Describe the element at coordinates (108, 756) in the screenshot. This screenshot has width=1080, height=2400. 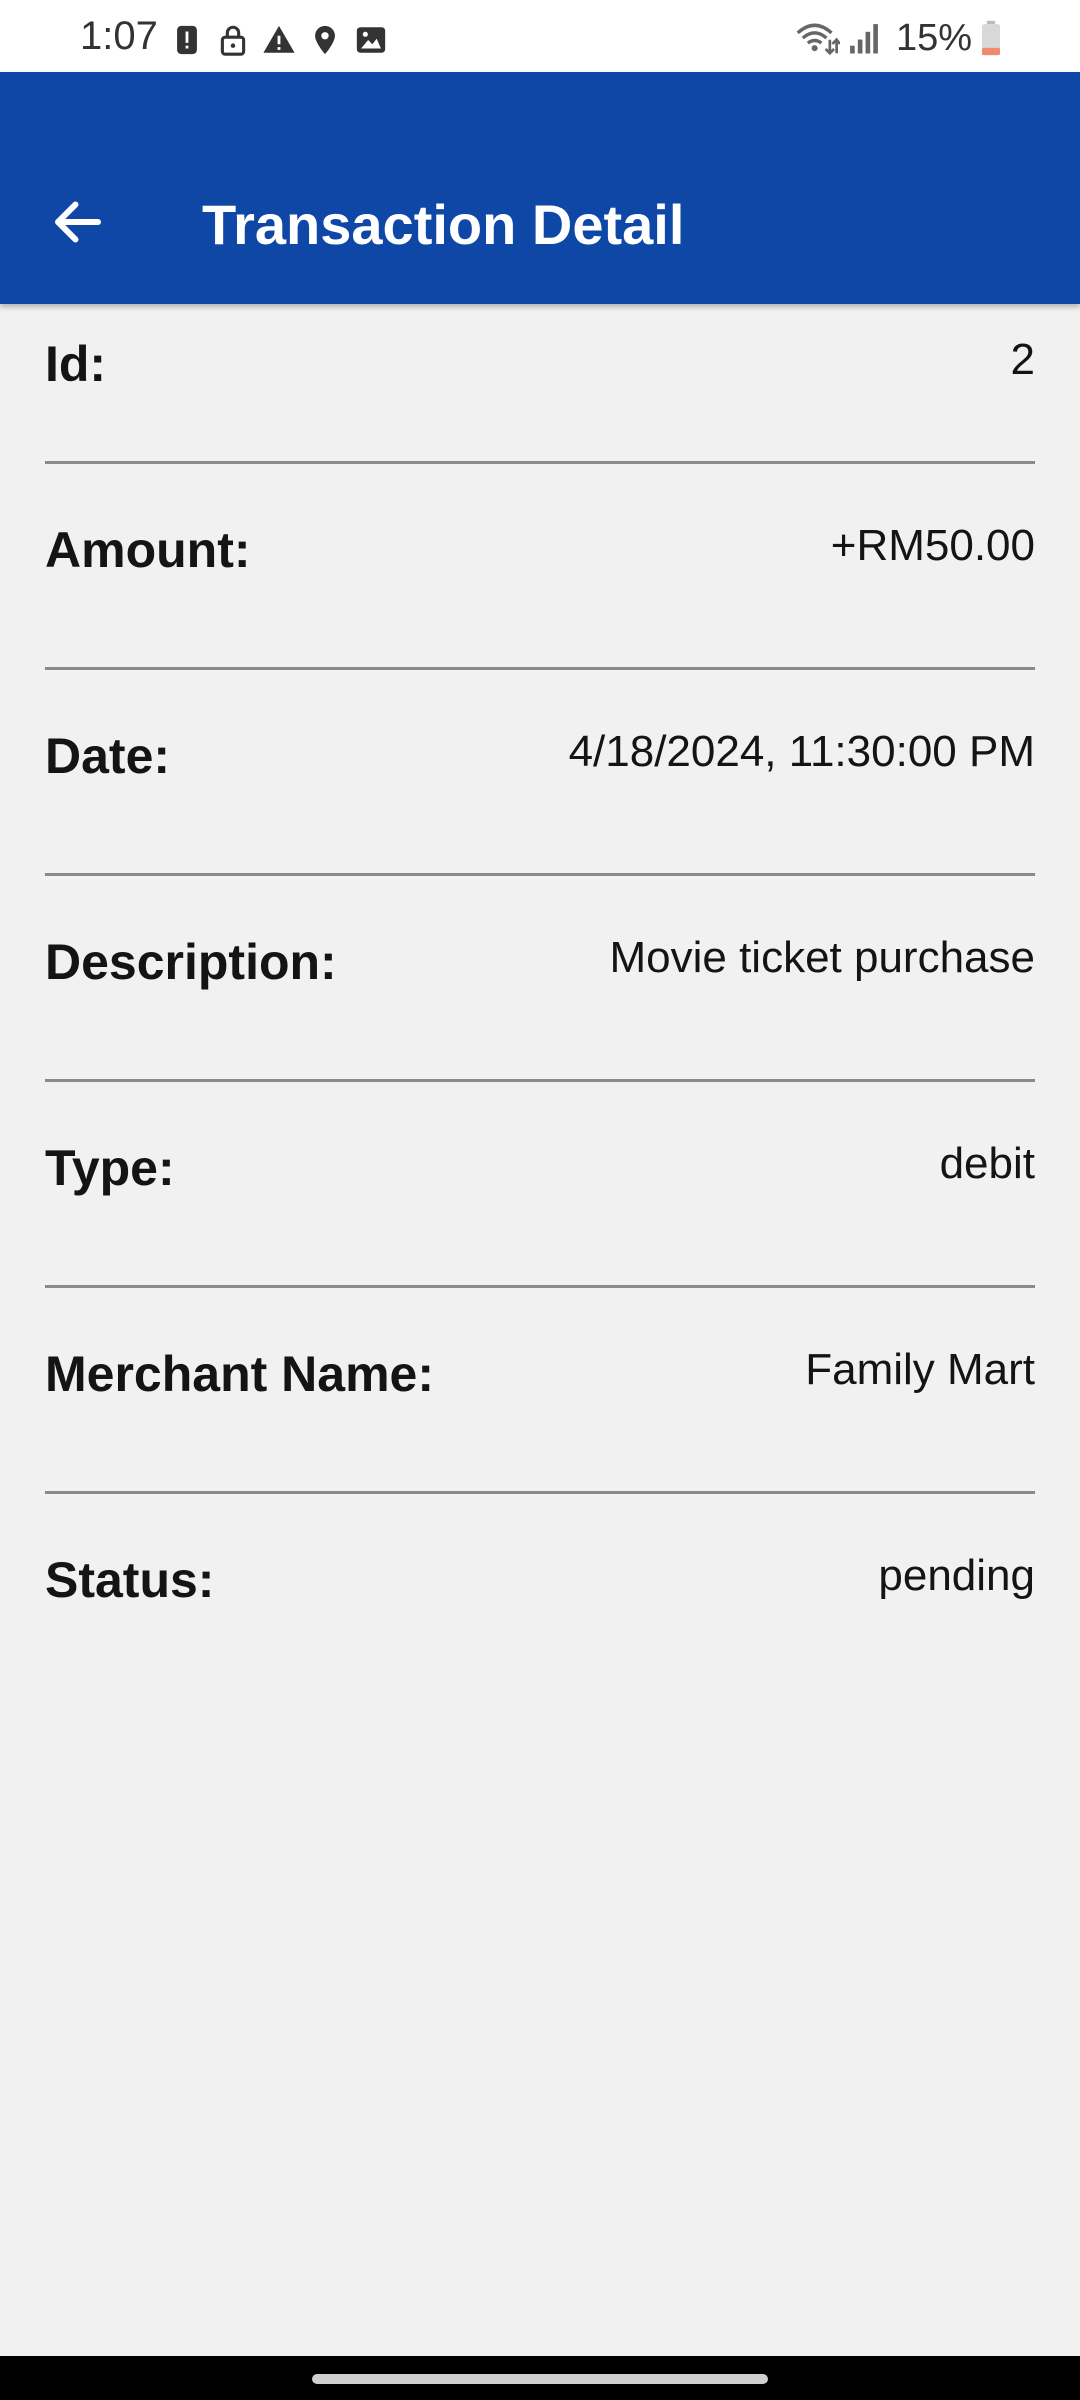
I see `detail-label: Date:` at that location.